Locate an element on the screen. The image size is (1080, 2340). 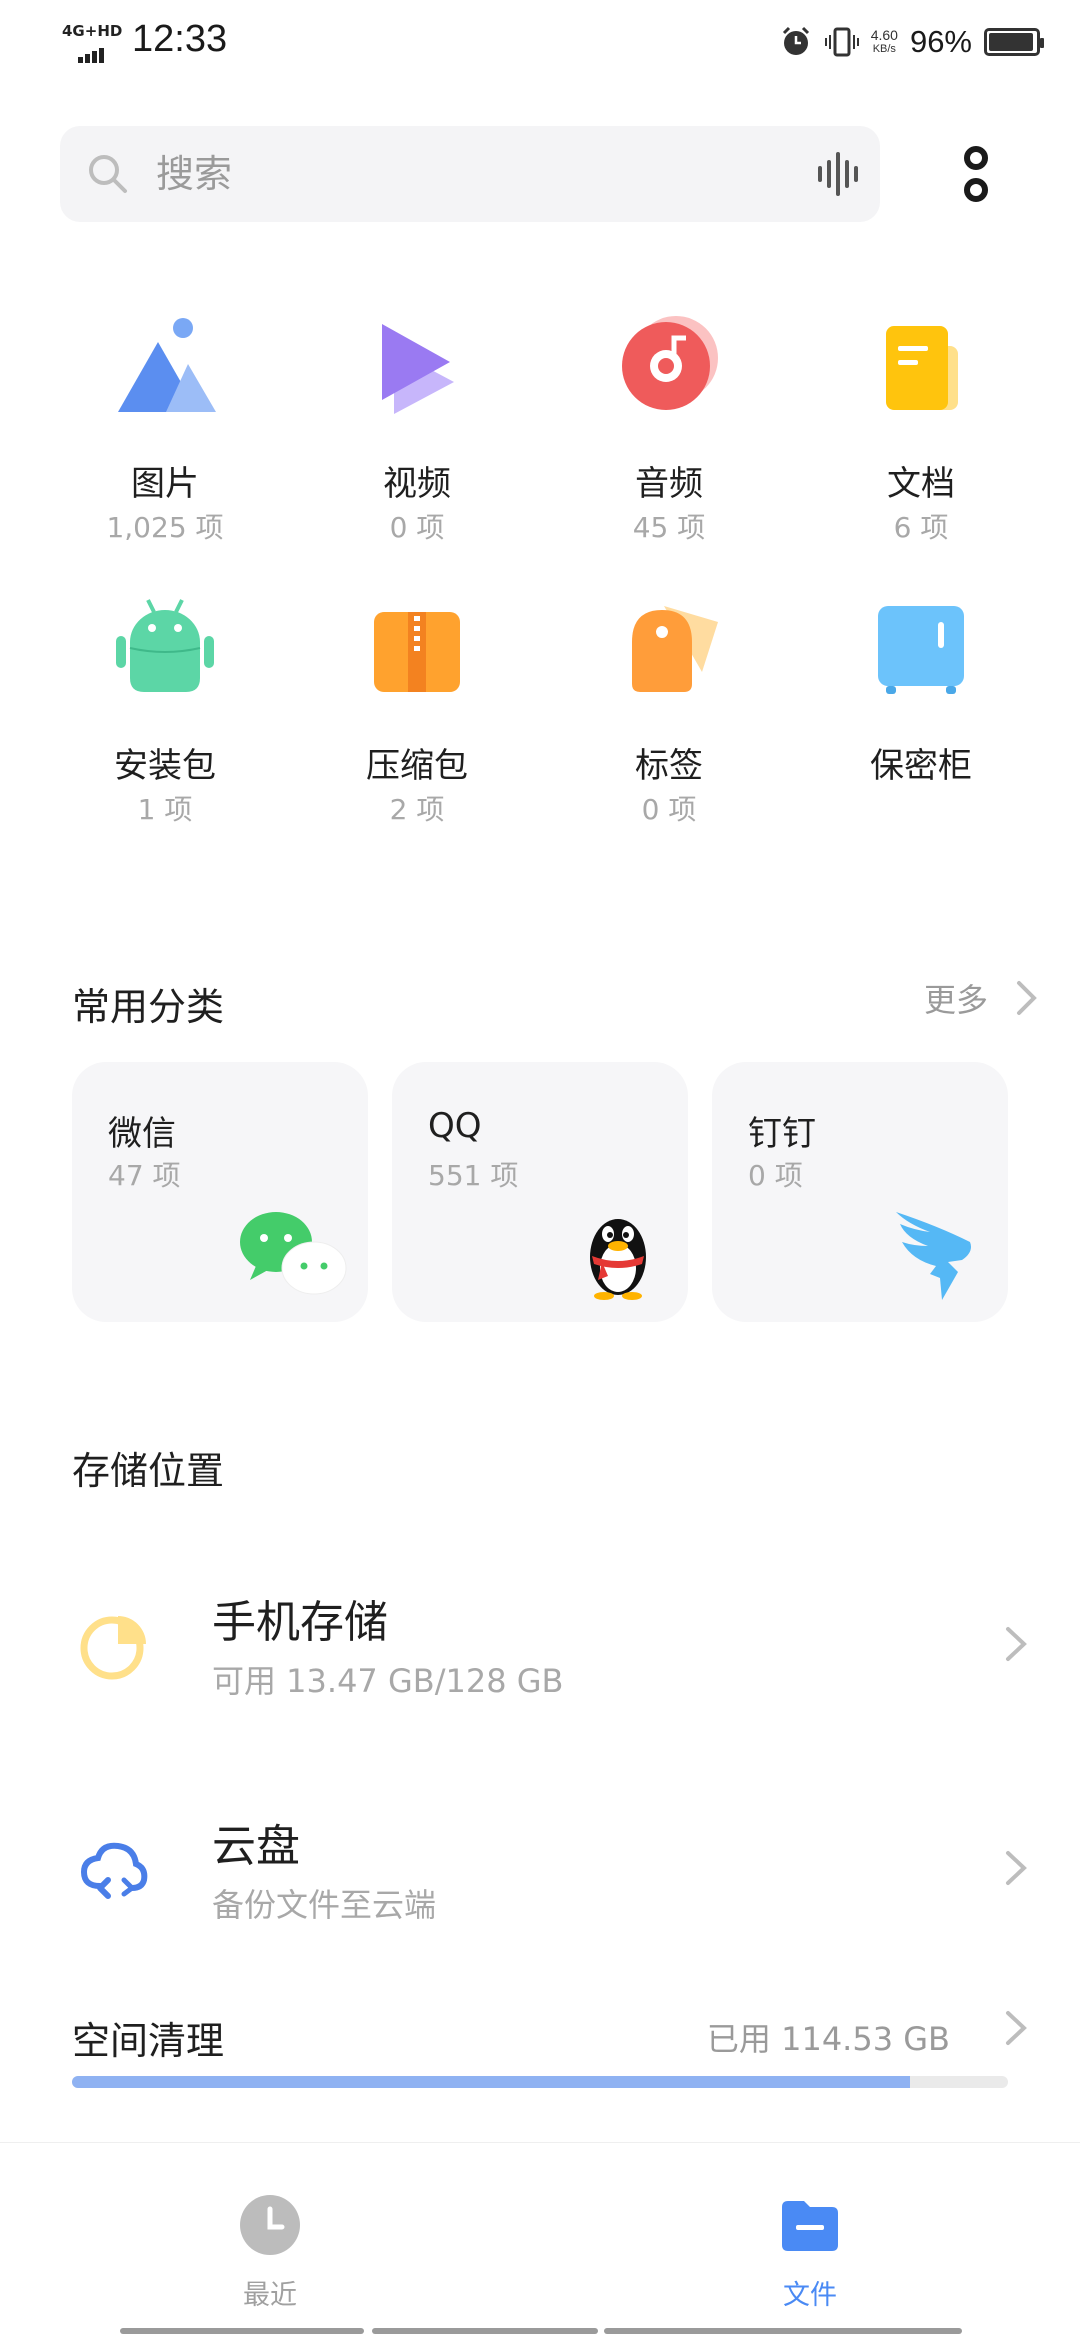
speed-value: 4.60 is located at coordinates (884, 35).